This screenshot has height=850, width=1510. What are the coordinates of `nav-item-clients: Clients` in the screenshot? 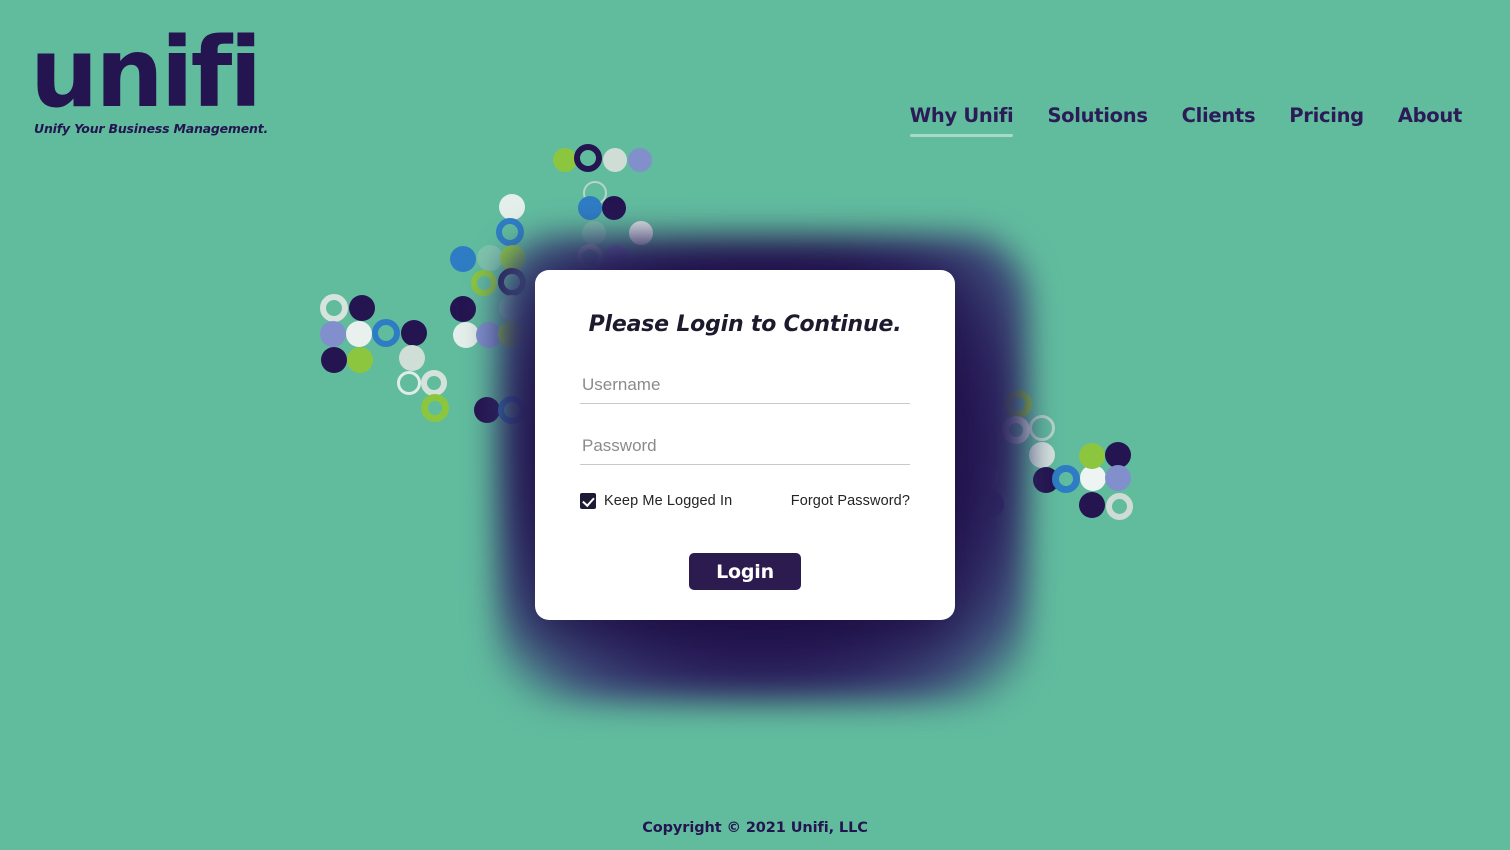 It's located at (1219, 120).